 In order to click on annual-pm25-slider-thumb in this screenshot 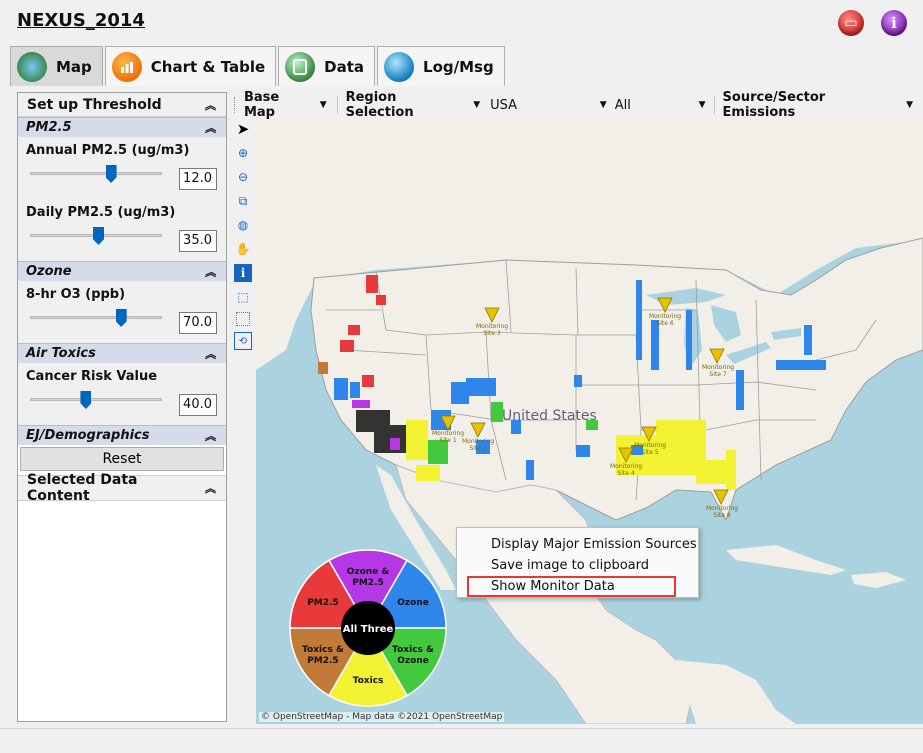, I will do `click(111, 174)`.